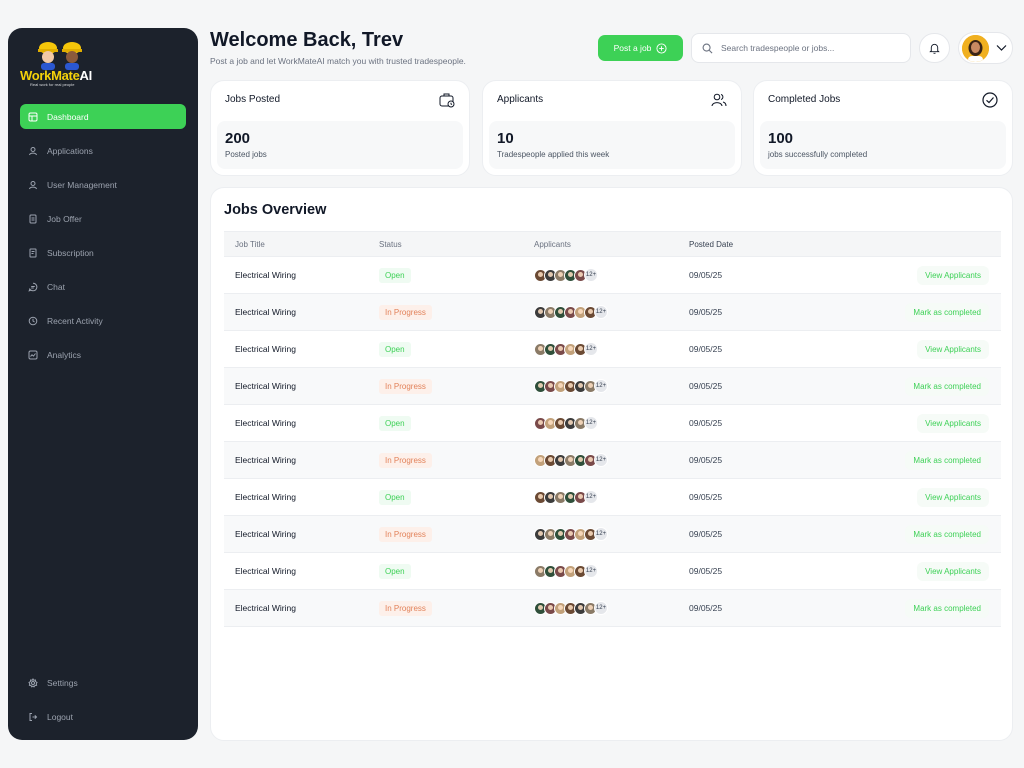 This screenshot has width=1024, height=768. What do you see at coordinates (33, 287) in the screenshot?
I see `chat-icon` at bounding box center [33, 287].